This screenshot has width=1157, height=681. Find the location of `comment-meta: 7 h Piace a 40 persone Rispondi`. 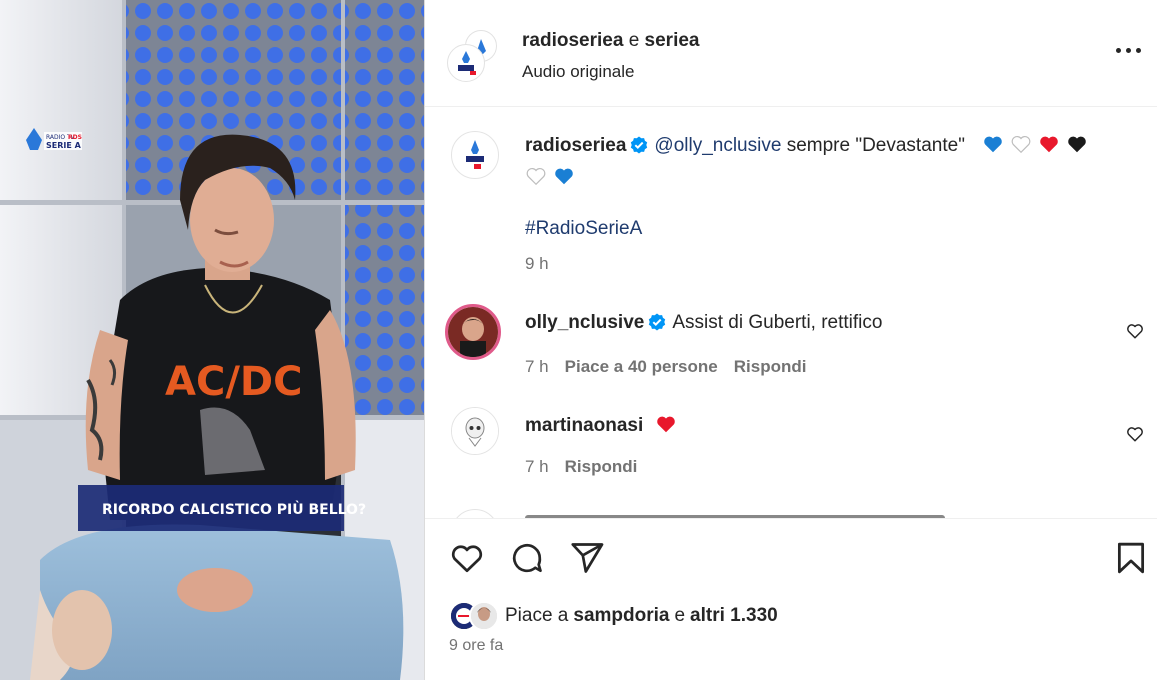

comment-meta: 7 h Piace a 40 persone Rispondi is located at coordinates (821, 366).